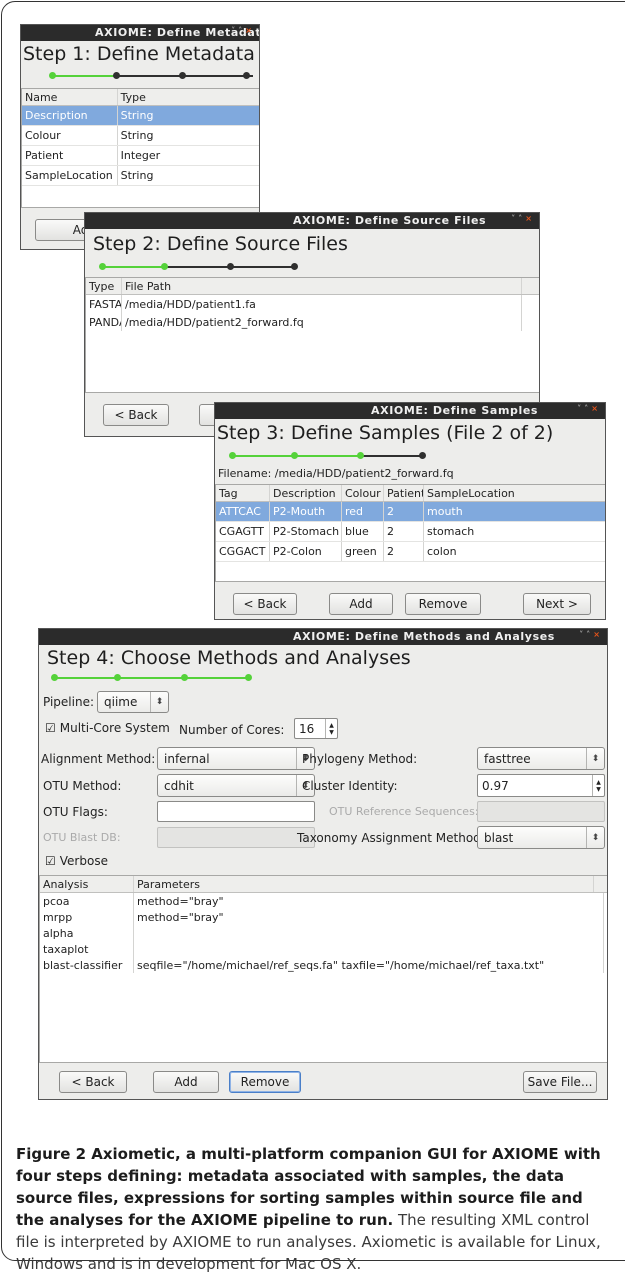 The image size is (625, 1275). I want to click on cell-parameters: method="bray", so click(369, 917).